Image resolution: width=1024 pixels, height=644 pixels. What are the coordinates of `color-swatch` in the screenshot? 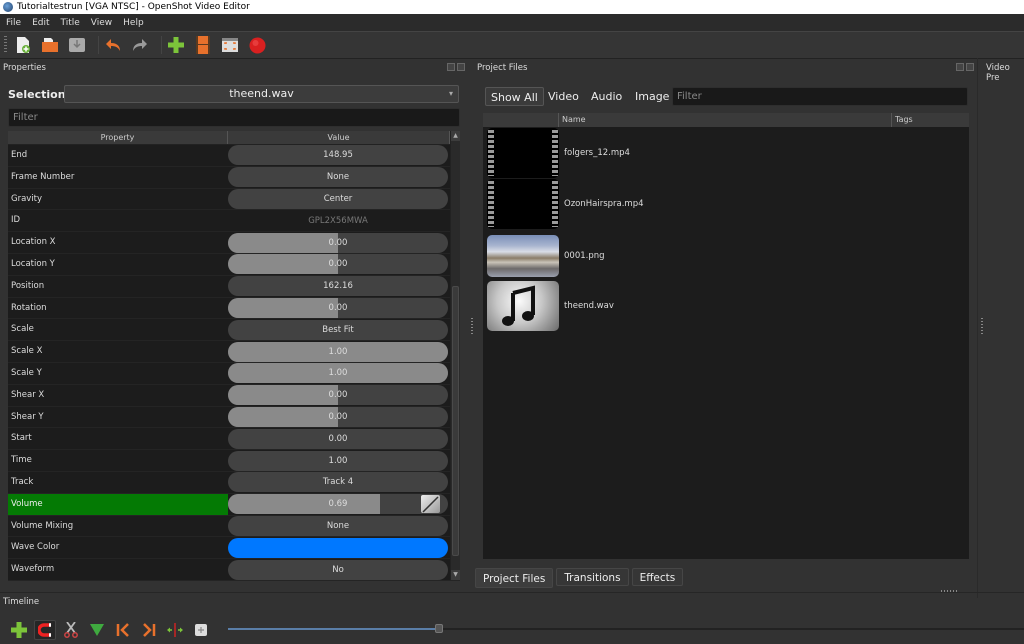 It's located at (338, 547).